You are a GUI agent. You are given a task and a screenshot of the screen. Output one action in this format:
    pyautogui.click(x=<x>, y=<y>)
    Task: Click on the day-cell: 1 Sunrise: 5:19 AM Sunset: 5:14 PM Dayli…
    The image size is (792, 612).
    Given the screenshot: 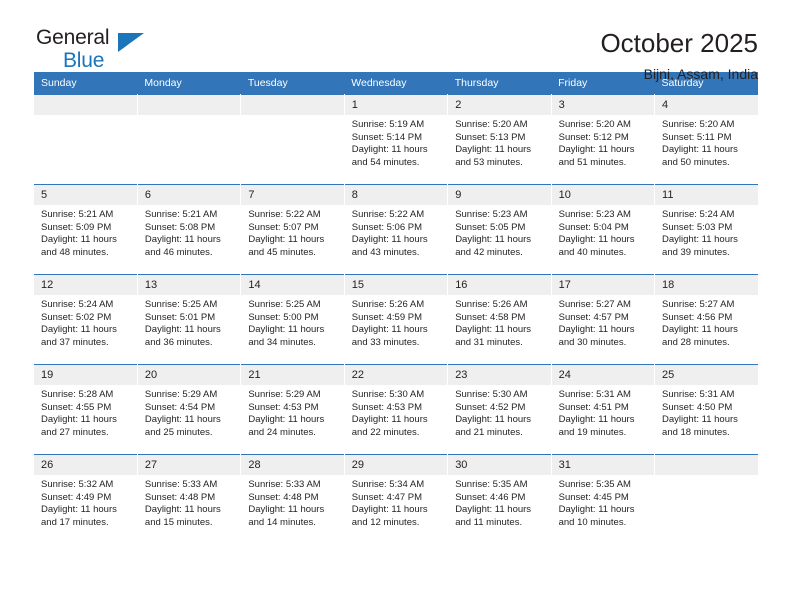 What is the action you would take?
    pyautogui.click(x=396, y=139)
    